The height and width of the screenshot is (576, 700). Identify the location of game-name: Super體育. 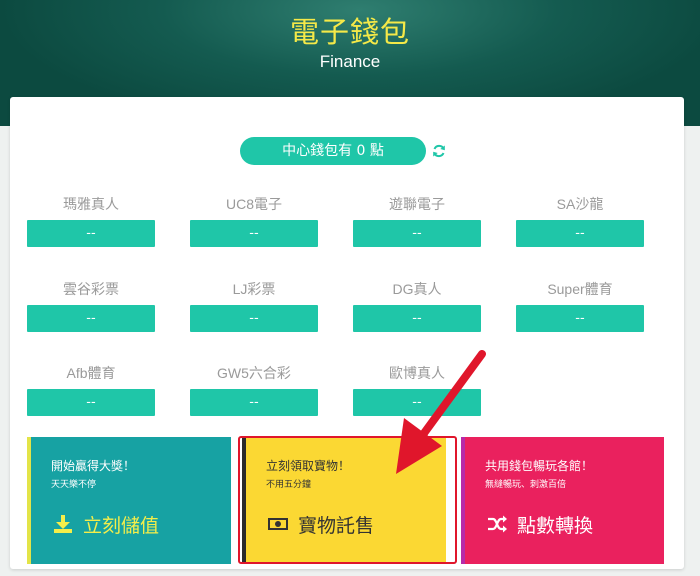
(580, 289).